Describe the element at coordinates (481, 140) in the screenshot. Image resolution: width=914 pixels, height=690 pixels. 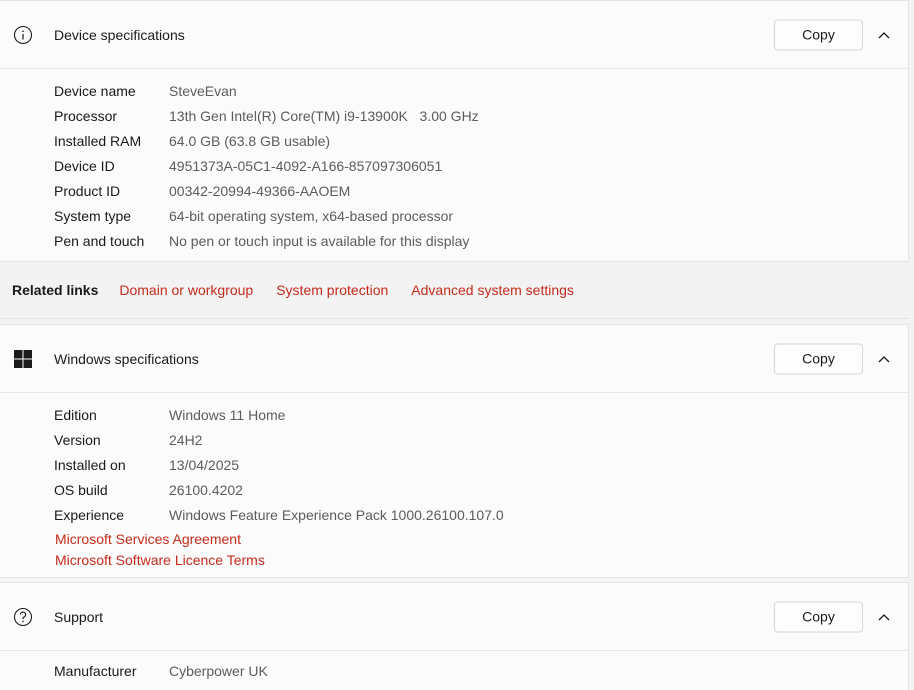
I see `spec-row: Installed RAM 64.0 GB (63.8 GB usable)` at that location.